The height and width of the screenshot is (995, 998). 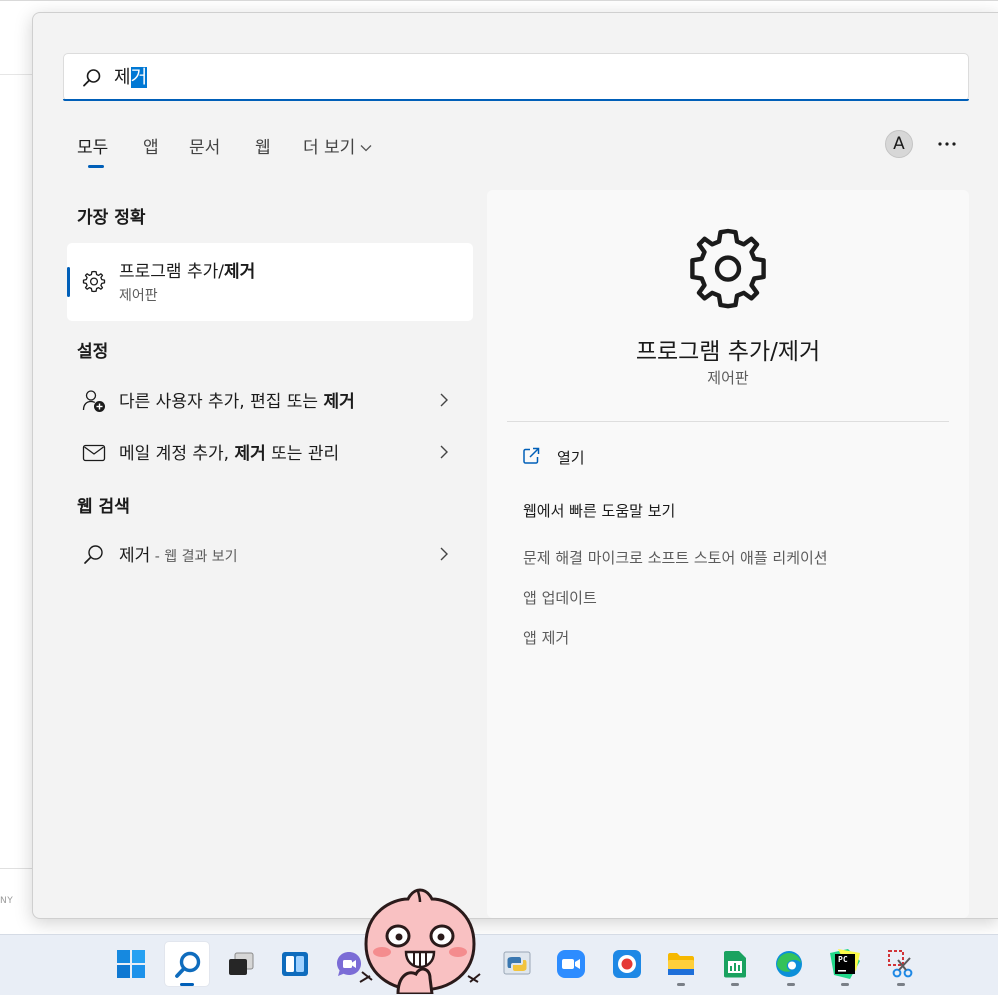 I want to click on tab-documents: 문서, so click(x=204, y=145).